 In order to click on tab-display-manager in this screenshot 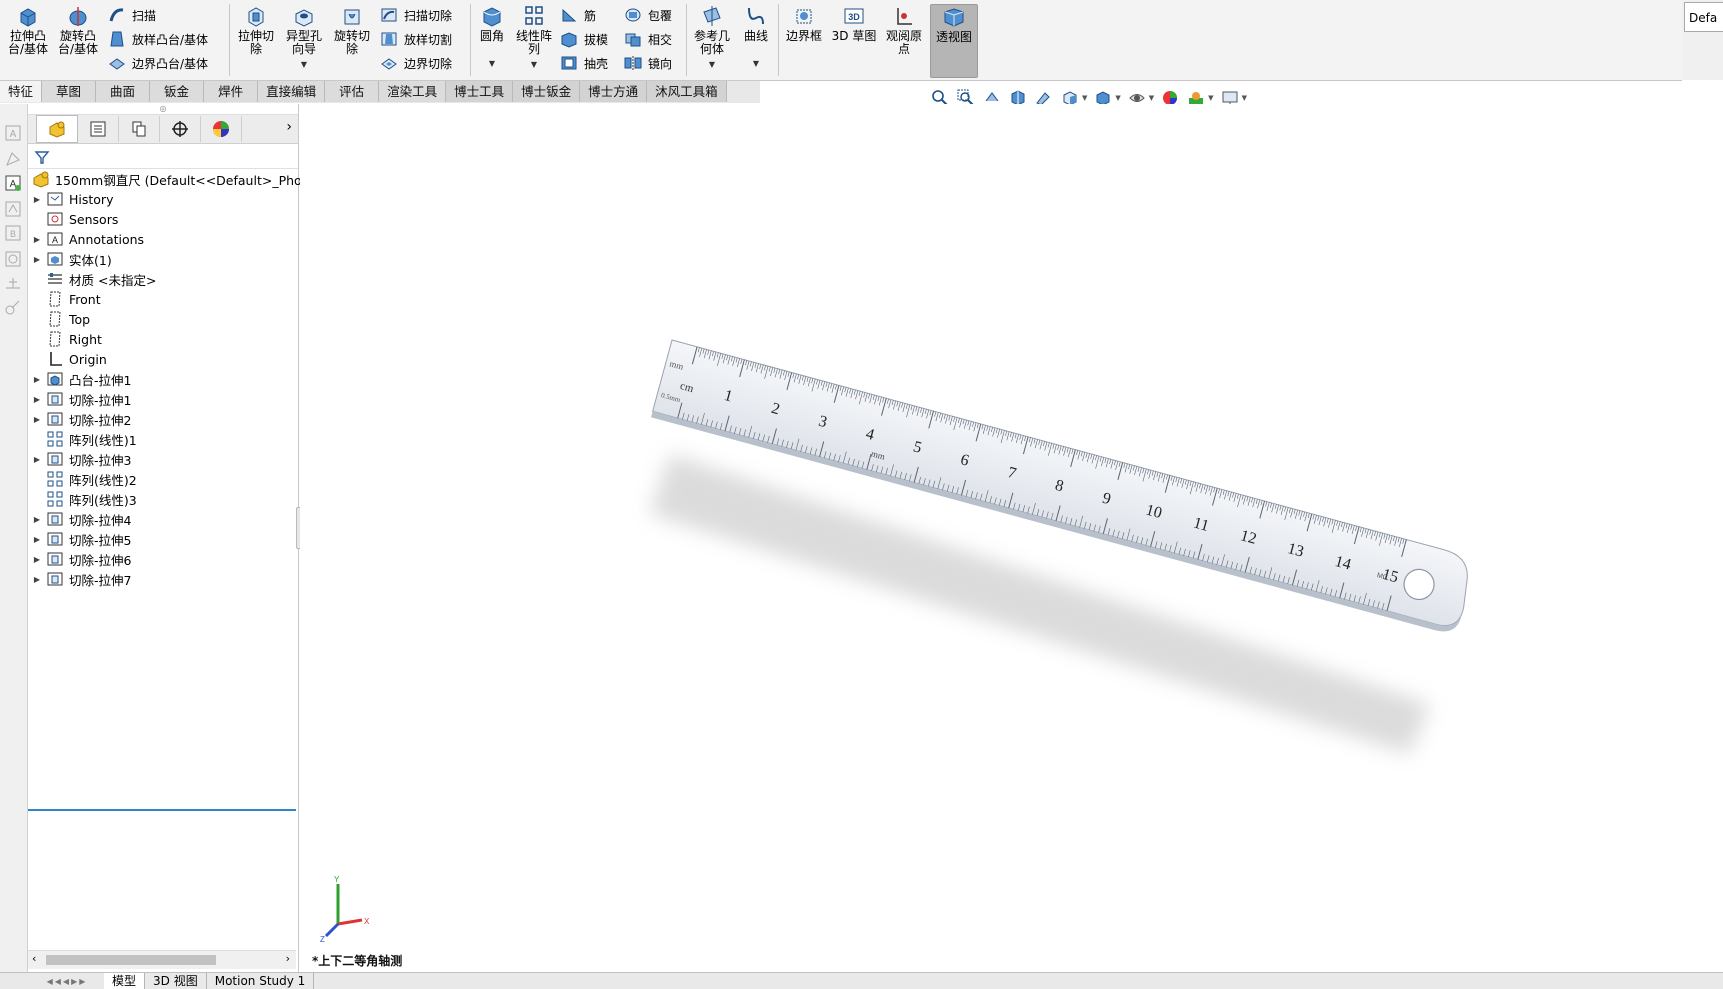, I will do `click(221, 129)`.